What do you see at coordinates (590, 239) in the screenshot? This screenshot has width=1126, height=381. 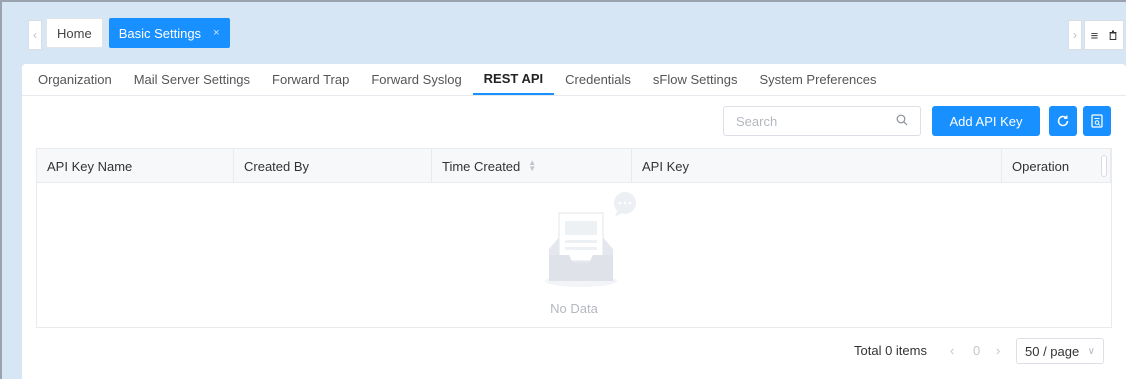 I see `empty-inbox-icon` at bounding box center [590, 239].